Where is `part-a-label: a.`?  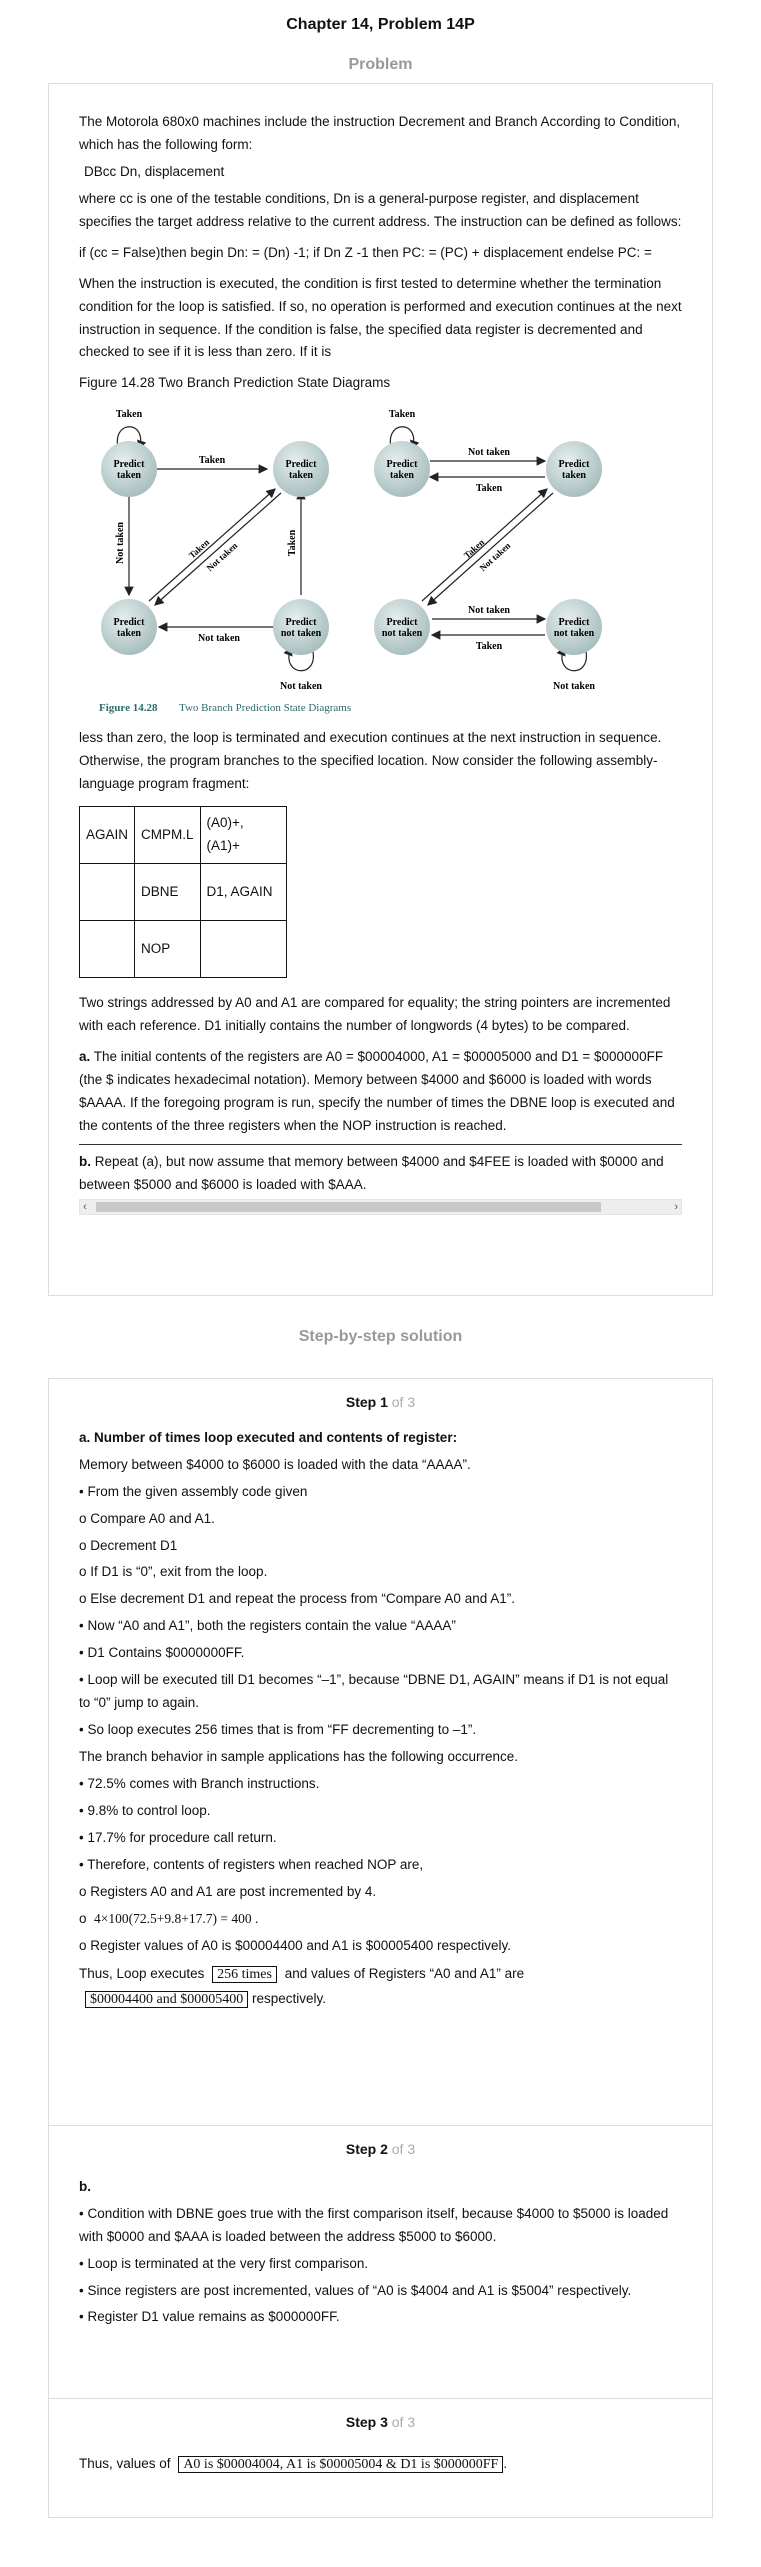 part-a-label: a. is located at coordinates (85, 1056).